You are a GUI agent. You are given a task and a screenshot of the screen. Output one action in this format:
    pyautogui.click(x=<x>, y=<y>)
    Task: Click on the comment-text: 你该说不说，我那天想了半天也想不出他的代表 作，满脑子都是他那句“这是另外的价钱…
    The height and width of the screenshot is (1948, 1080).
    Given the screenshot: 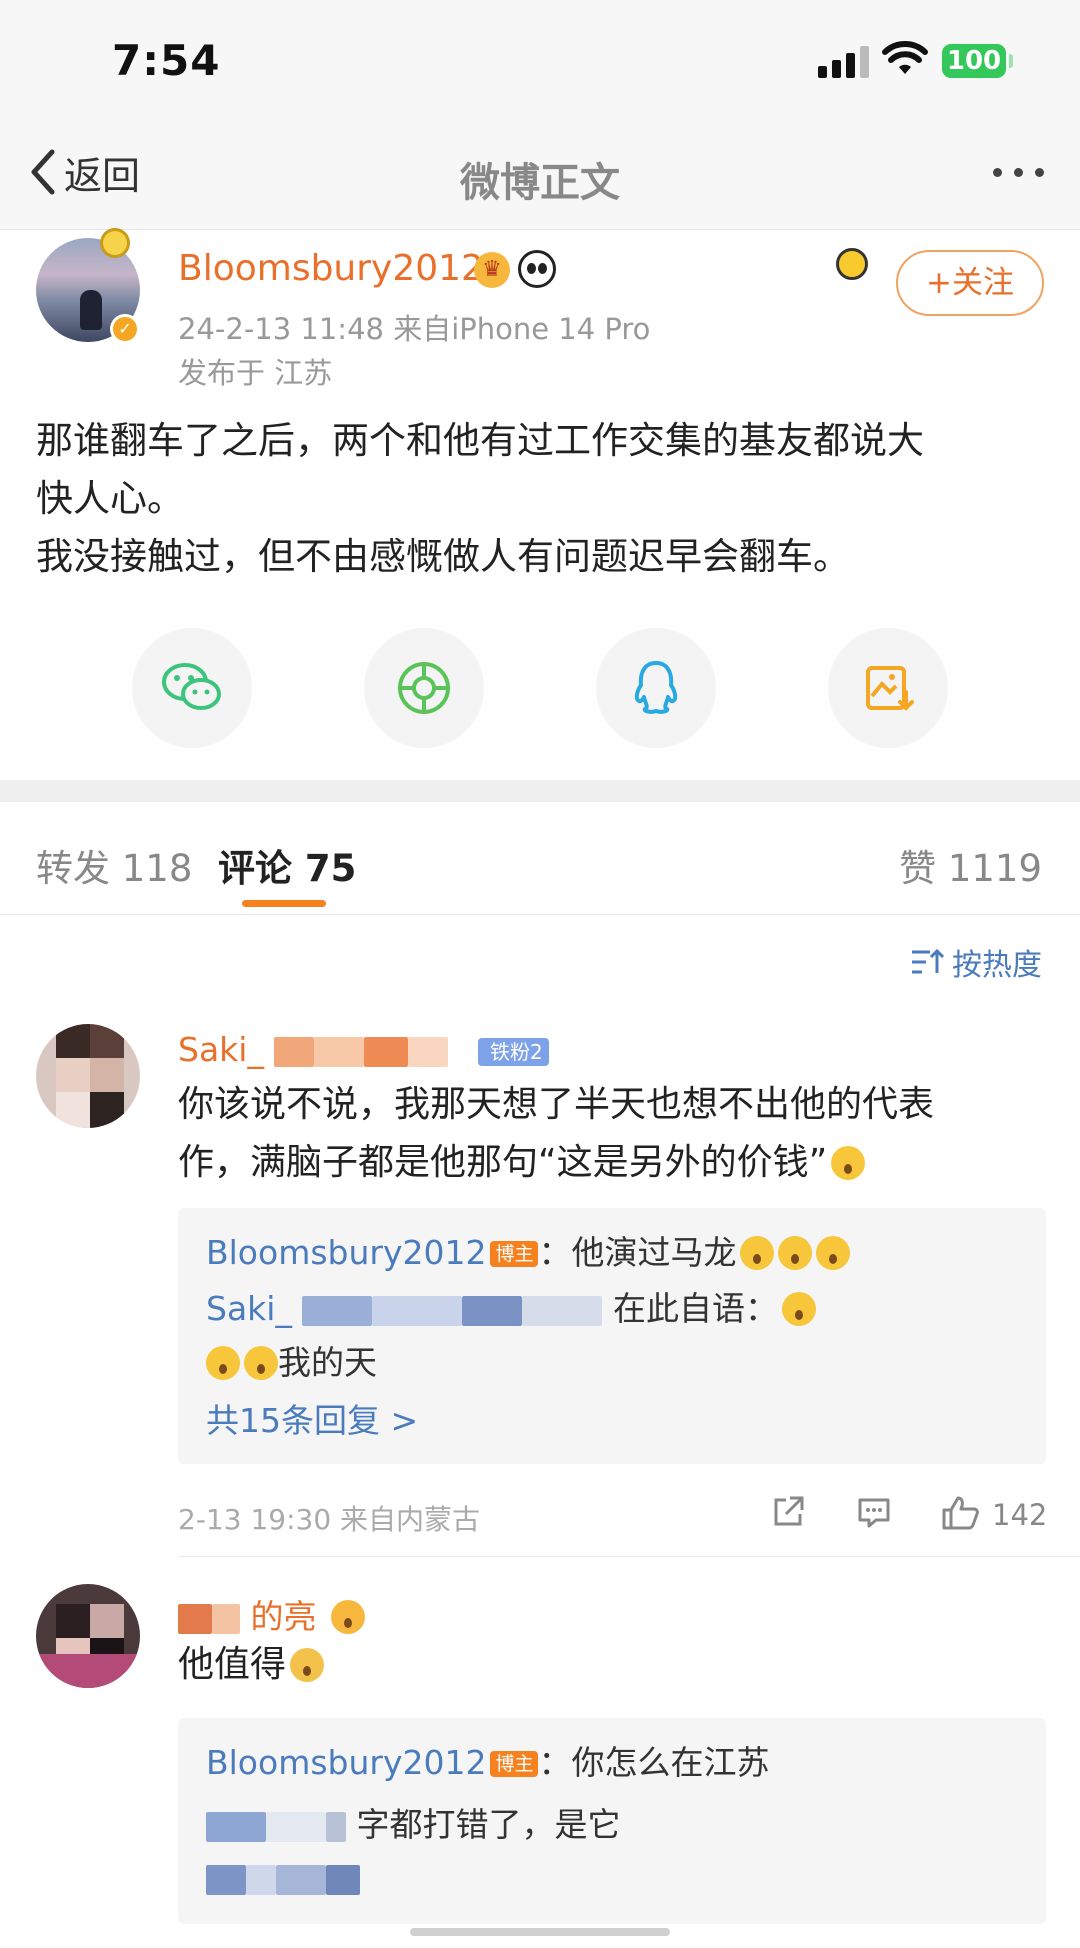 What is the action you would take?
    pyautogui.click(x=556, y=1134)
    